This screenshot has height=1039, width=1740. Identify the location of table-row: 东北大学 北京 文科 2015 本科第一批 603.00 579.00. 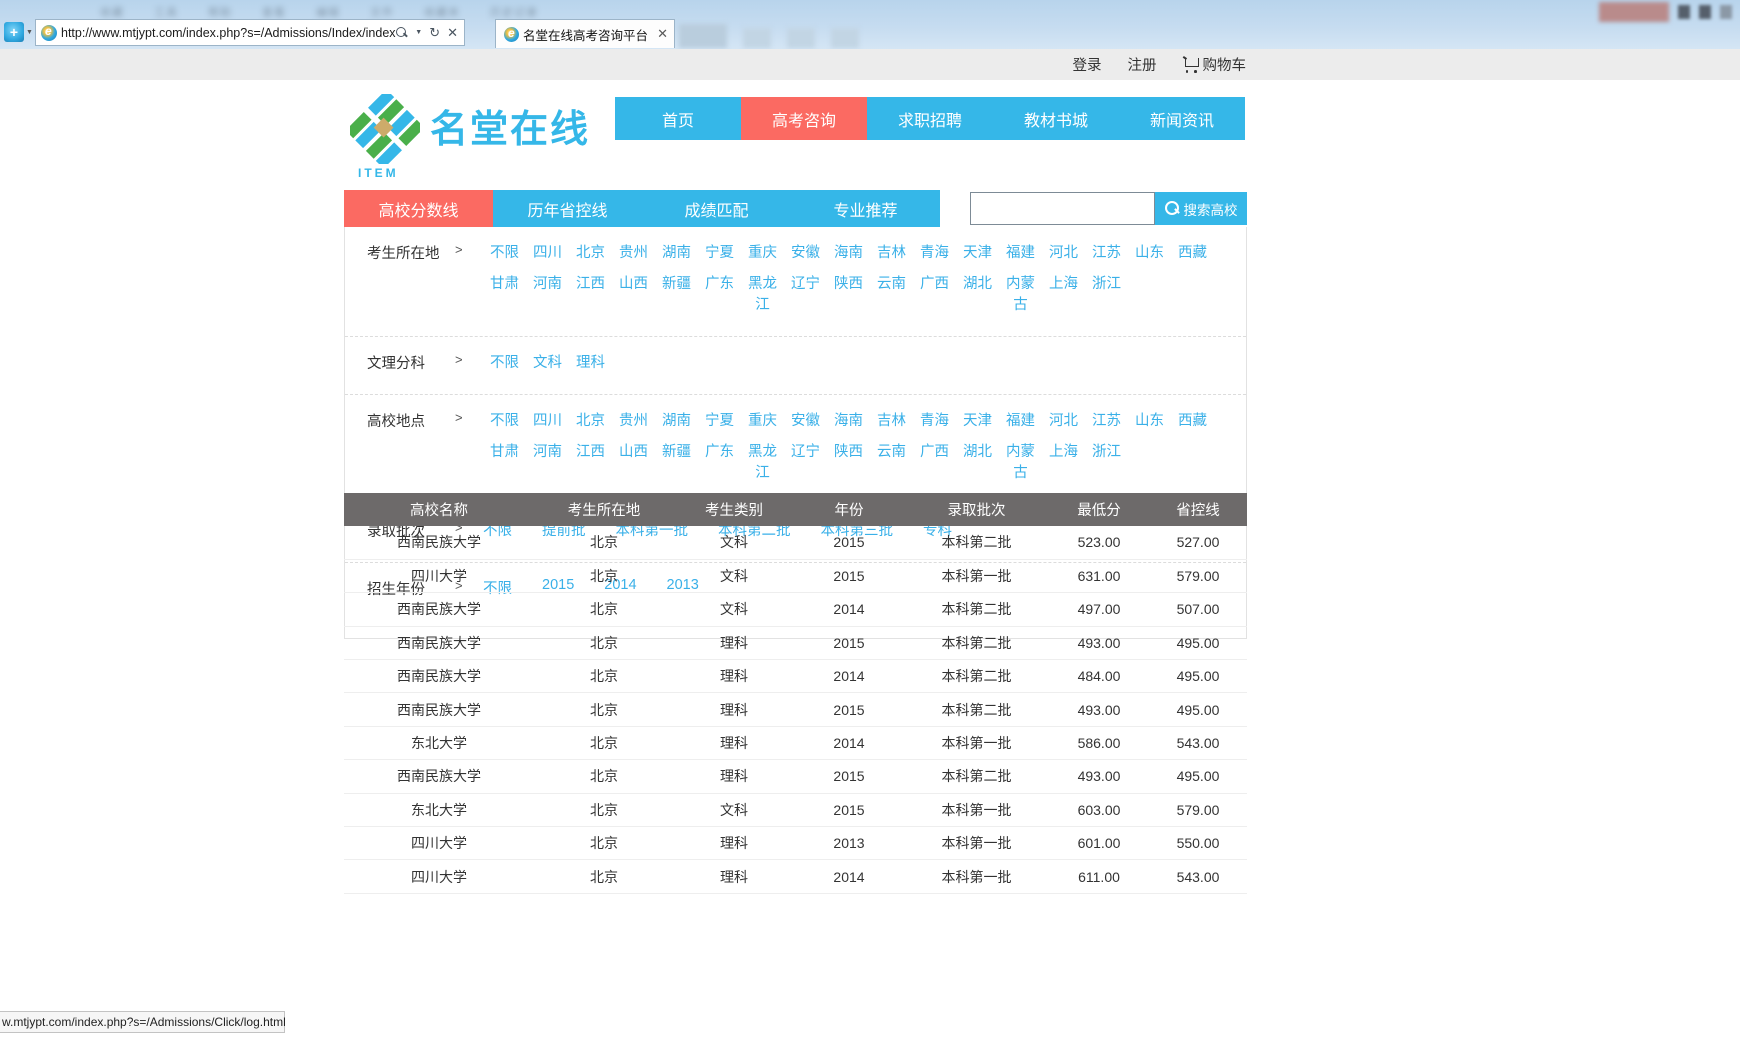
(795, 810).